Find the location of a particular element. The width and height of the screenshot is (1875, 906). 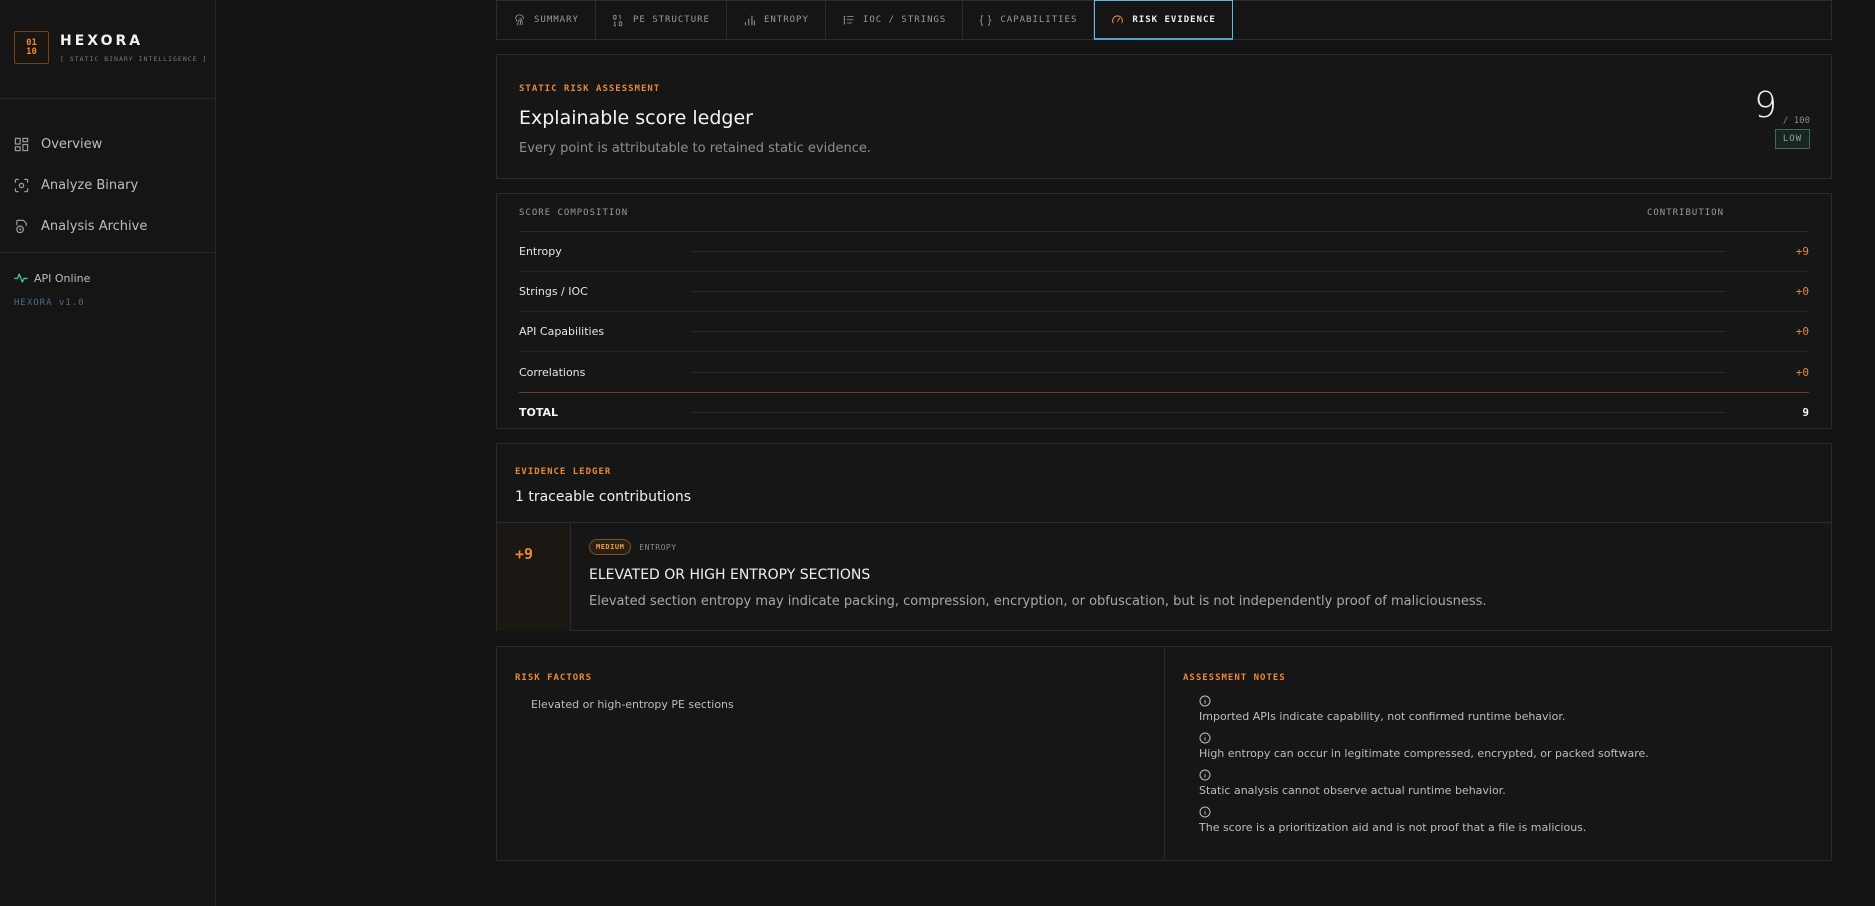

composition-total-label: TOTAL is located at coordinates (539, 412).